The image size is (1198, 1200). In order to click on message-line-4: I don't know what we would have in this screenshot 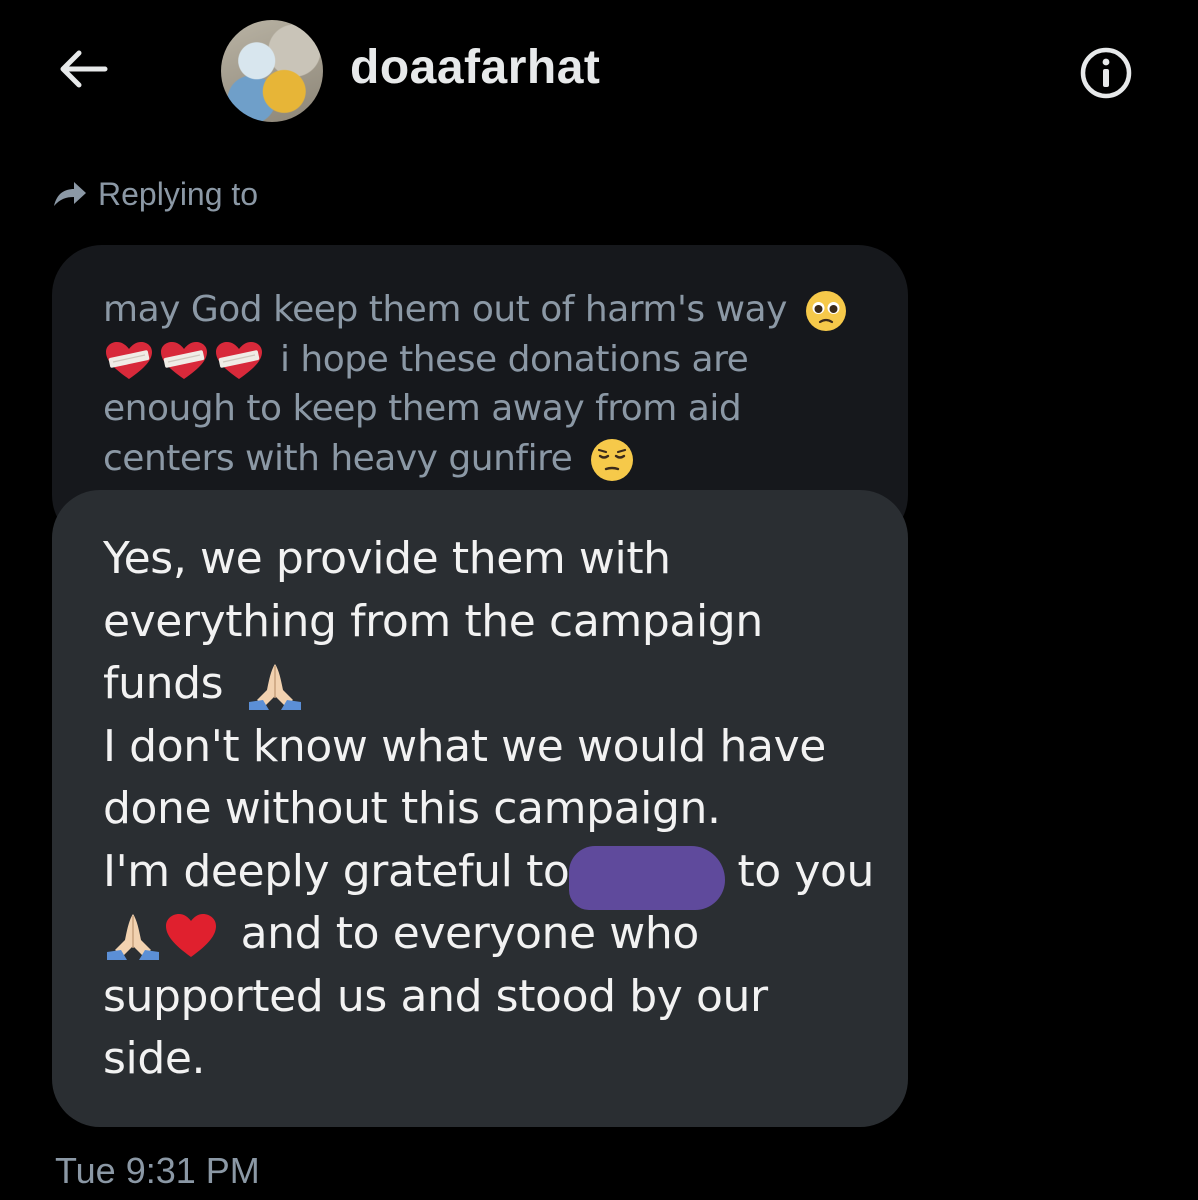, I will do `click(464, 746)`.